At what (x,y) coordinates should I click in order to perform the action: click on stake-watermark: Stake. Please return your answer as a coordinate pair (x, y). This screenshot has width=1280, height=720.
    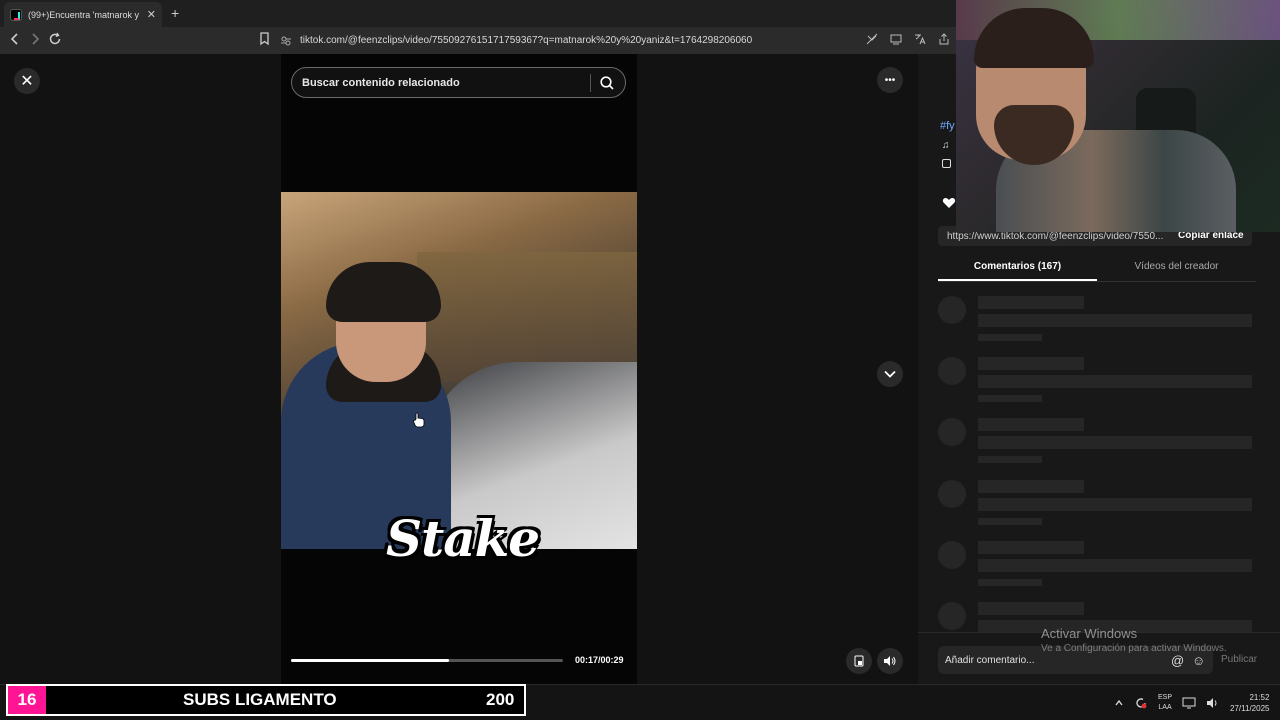
    Looking at the image, I should click on (463, 538).